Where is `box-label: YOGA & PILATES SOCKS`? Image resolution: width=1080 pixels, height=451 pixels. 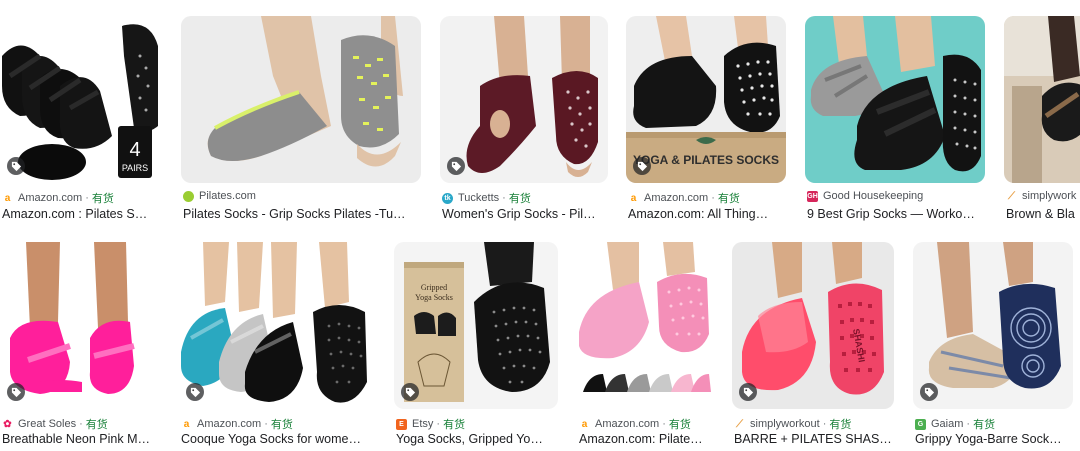
box-label: YOGA & PILATES SOCKS is located at coordinates (706, 160).